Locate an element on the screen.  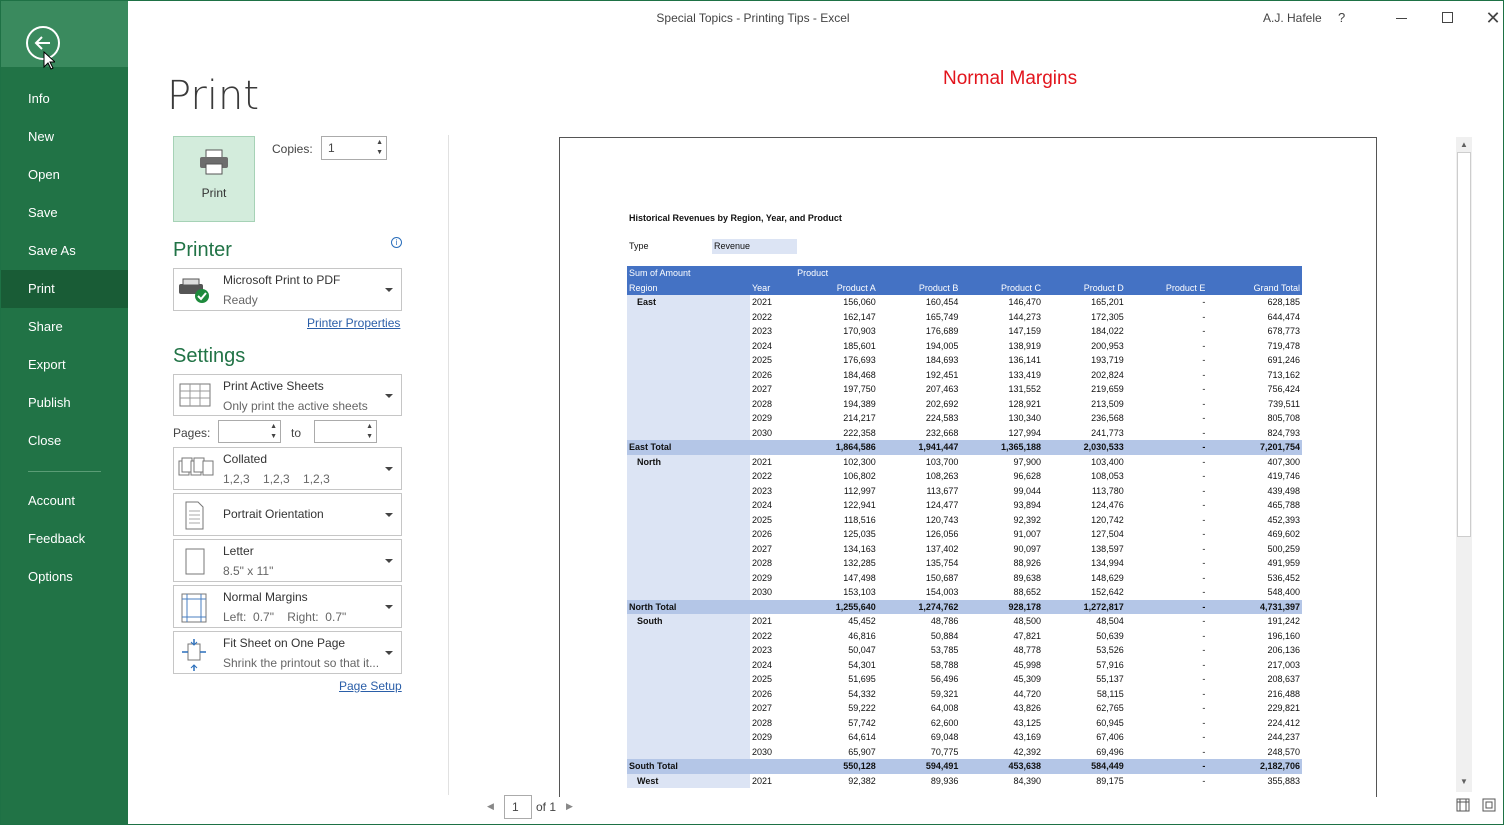
page-setup-link: Page Setup is located at coordinates (370, 686).